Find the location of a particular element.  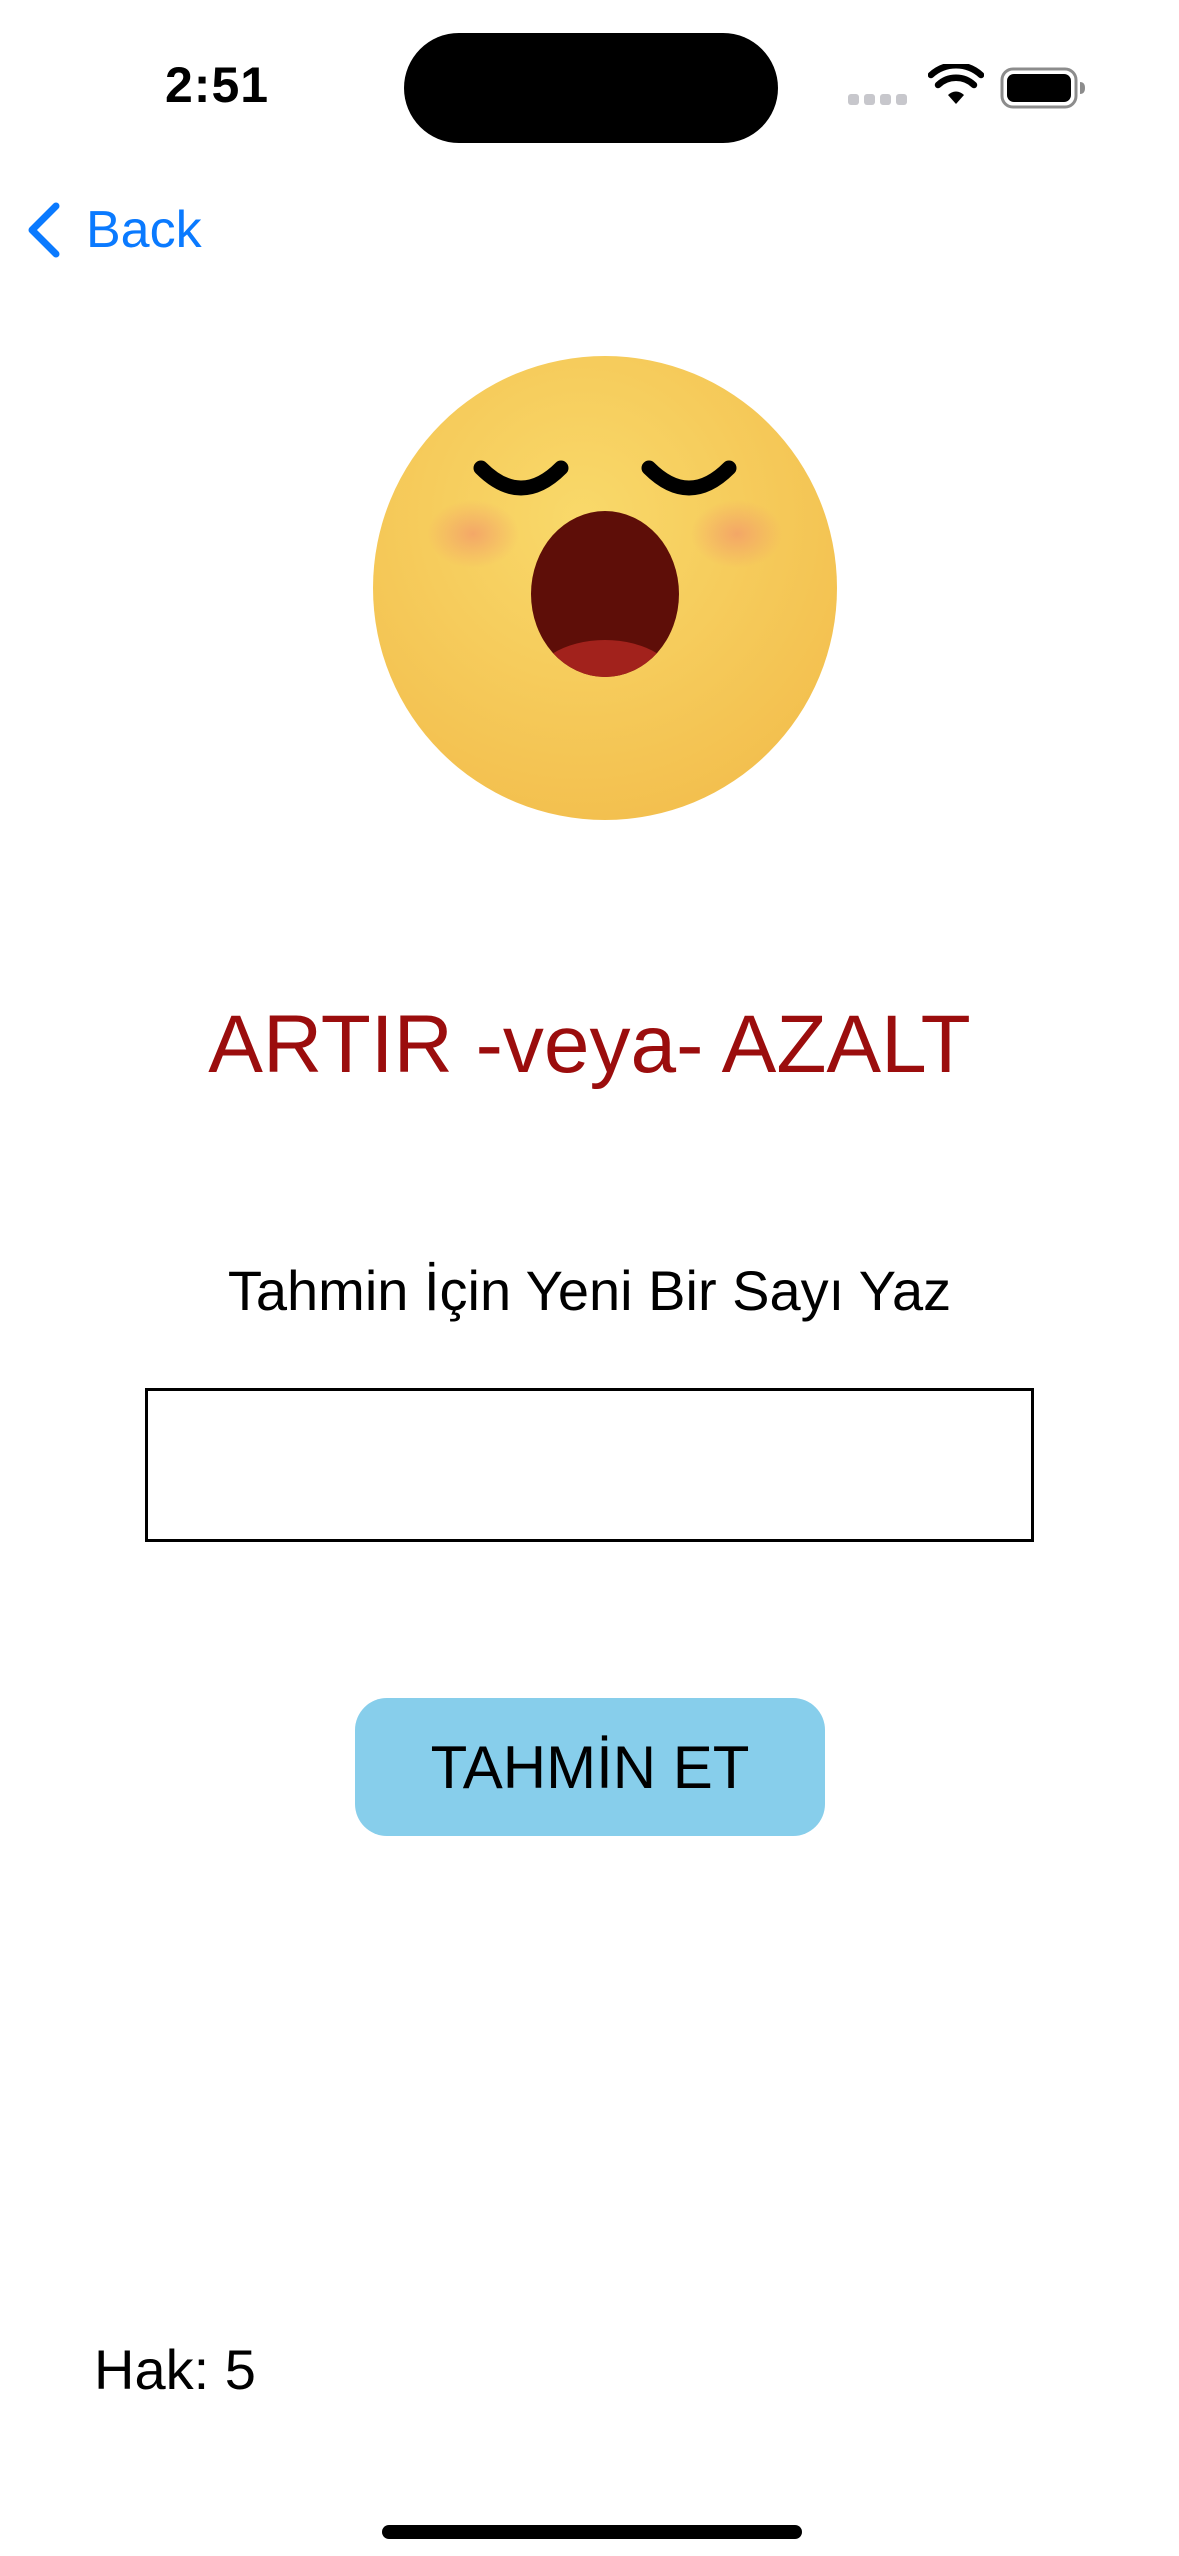

guess-input is located at coordinates (589, 1465).